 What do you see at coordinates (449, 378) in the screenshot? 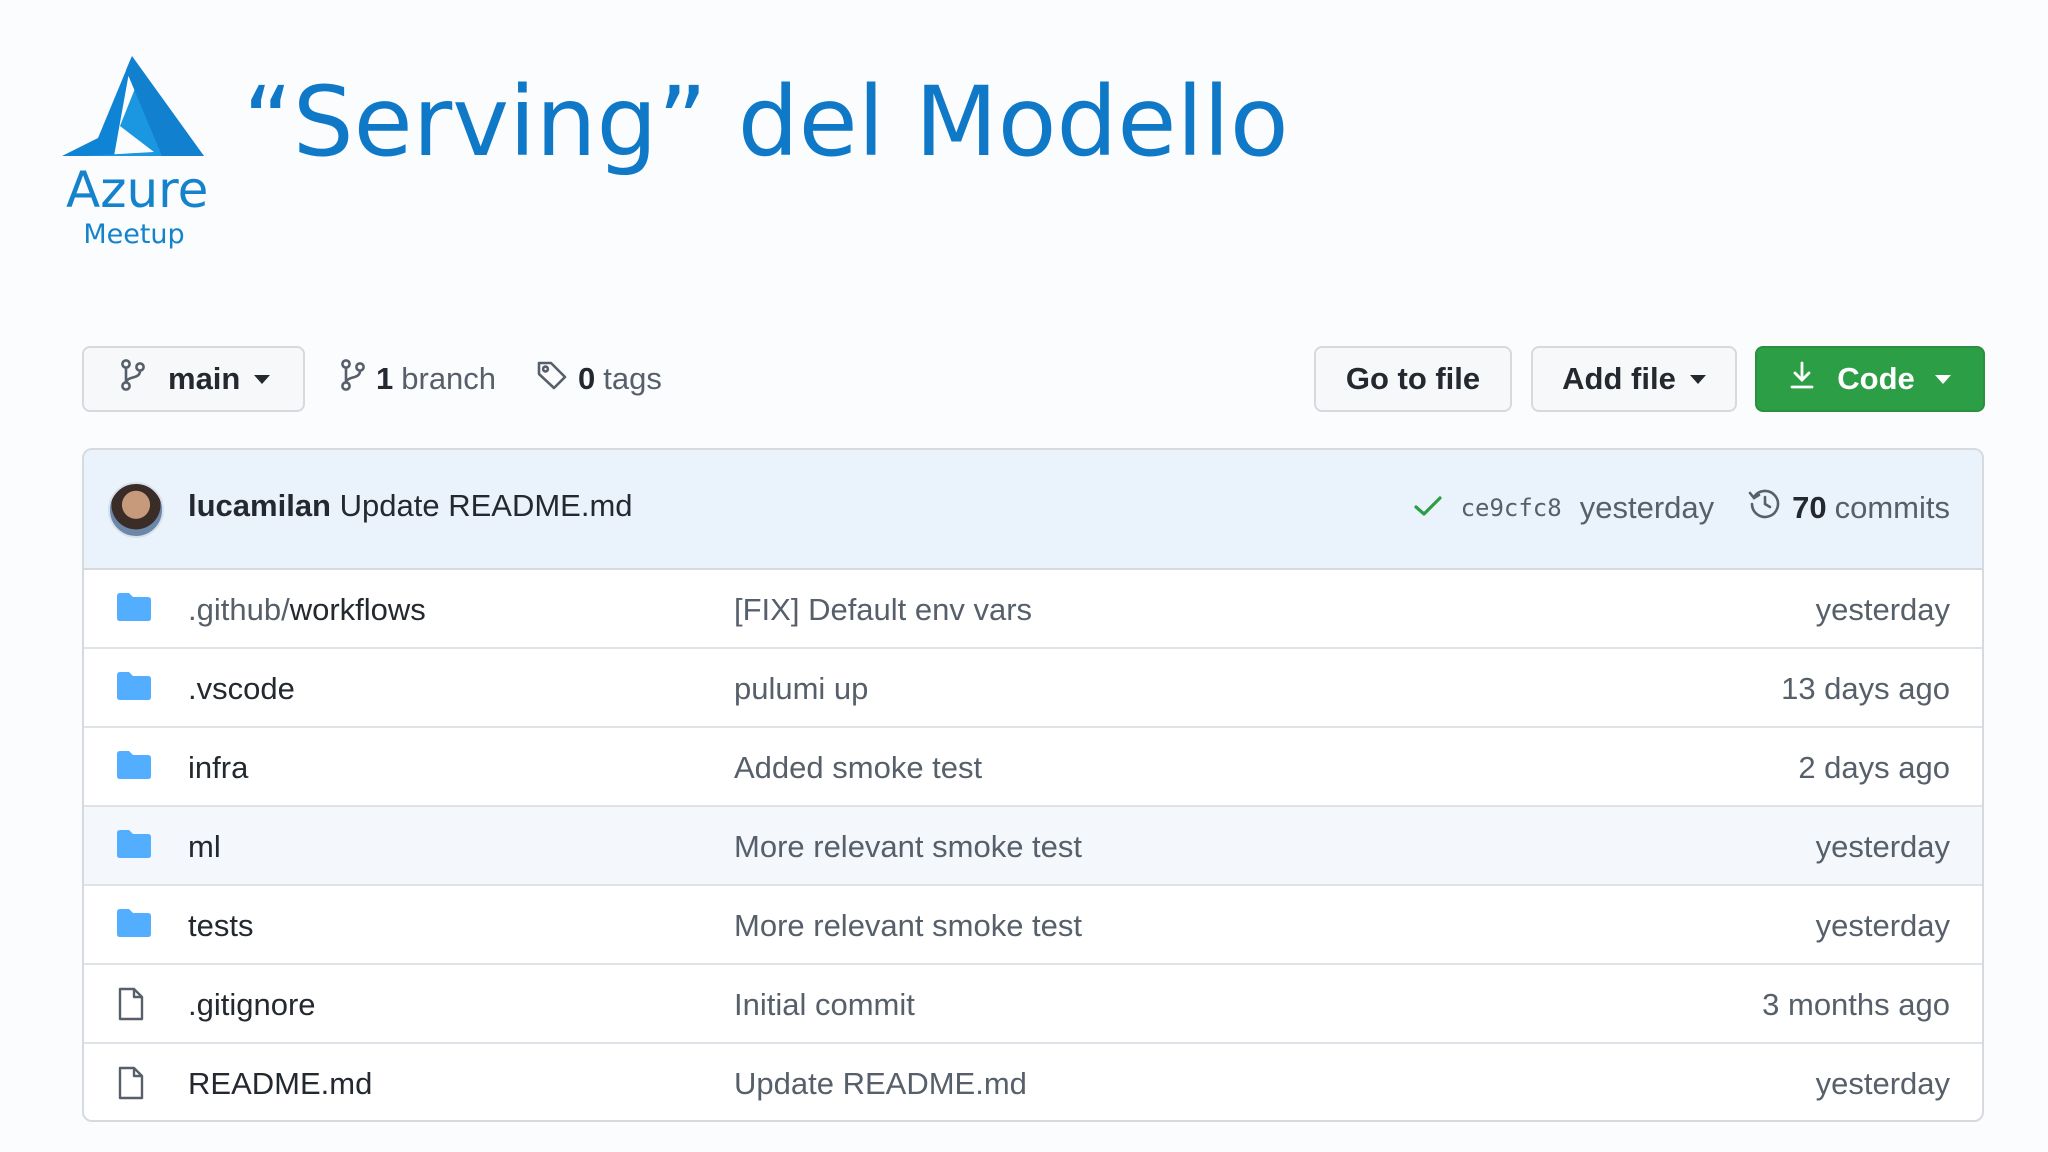
I see `branch-label: branch` at bounding box center [449, 378].